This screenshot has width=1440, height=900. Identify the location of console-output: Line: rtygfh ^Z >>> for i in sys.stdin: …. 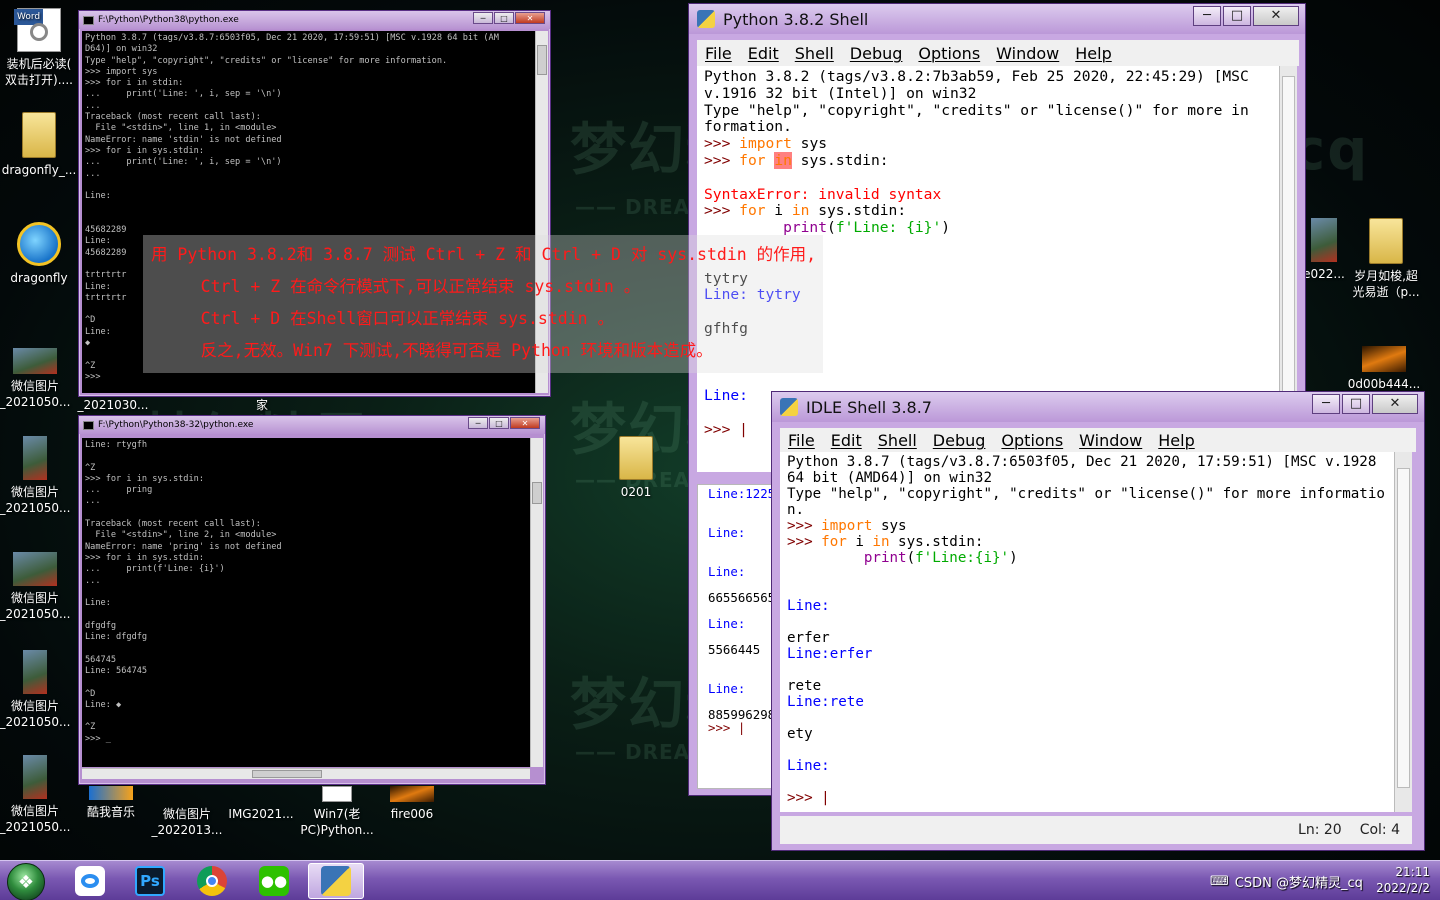
(306, 602).